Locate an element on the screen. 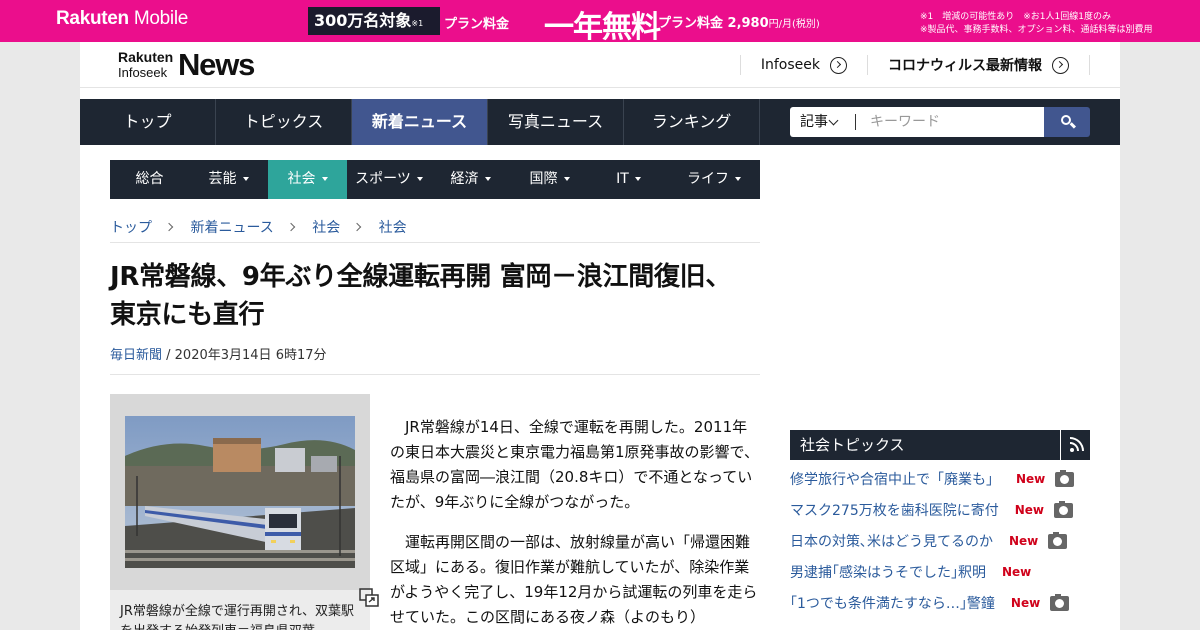  train-photo-image is located at coordinates (240, 492).